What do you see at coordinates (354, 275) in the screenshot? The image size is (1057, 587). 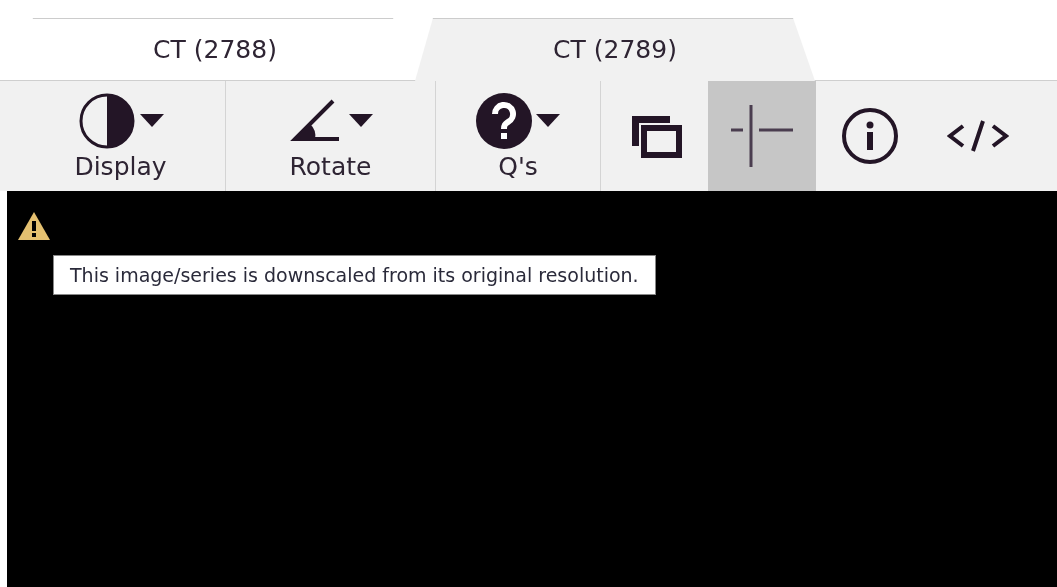 I see `tooltip: This image/series is downscaled from its original resolution.` at bounding box center [354, 275].